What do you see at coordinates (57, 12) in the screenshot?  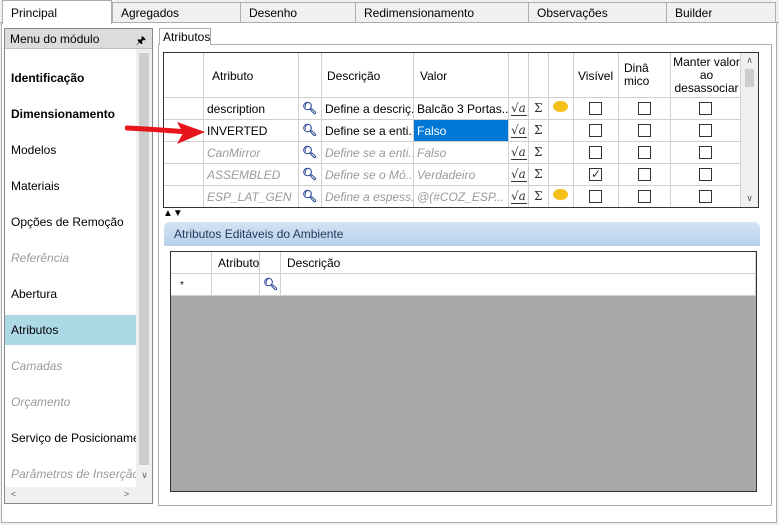 I see `tab-principal: Principal` at bounding box center [57, 12].